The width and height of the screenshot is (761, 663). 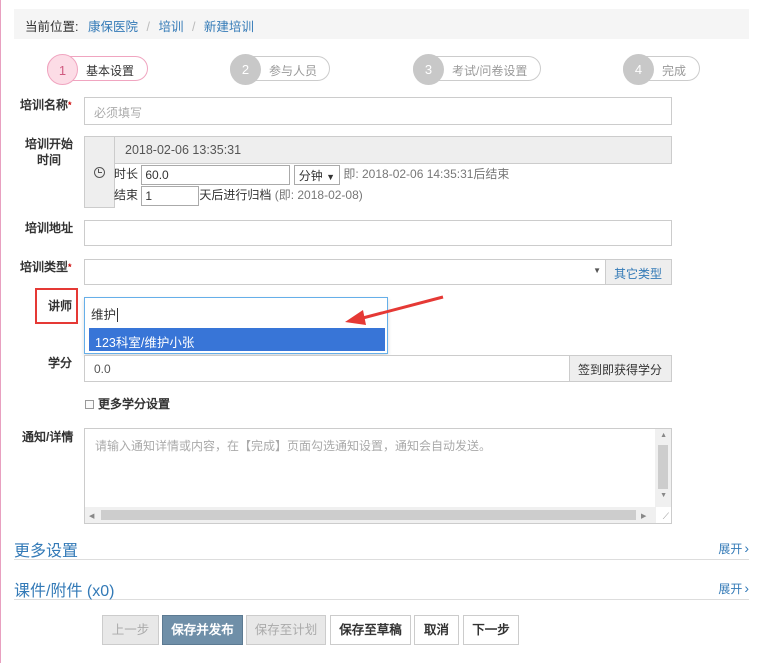 What do you see at coordinates (620, 368) in the screenshot?
I see `checkin-credit-button: 签到即获得学分` at bounding box center [620, 368].